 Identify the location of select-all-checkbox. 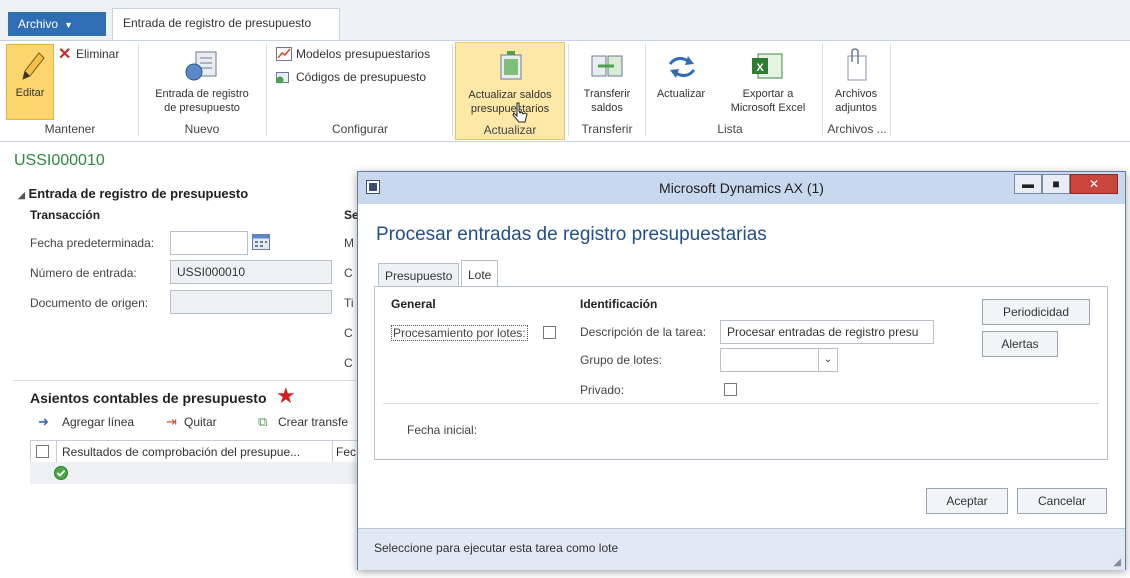
(42, 451).